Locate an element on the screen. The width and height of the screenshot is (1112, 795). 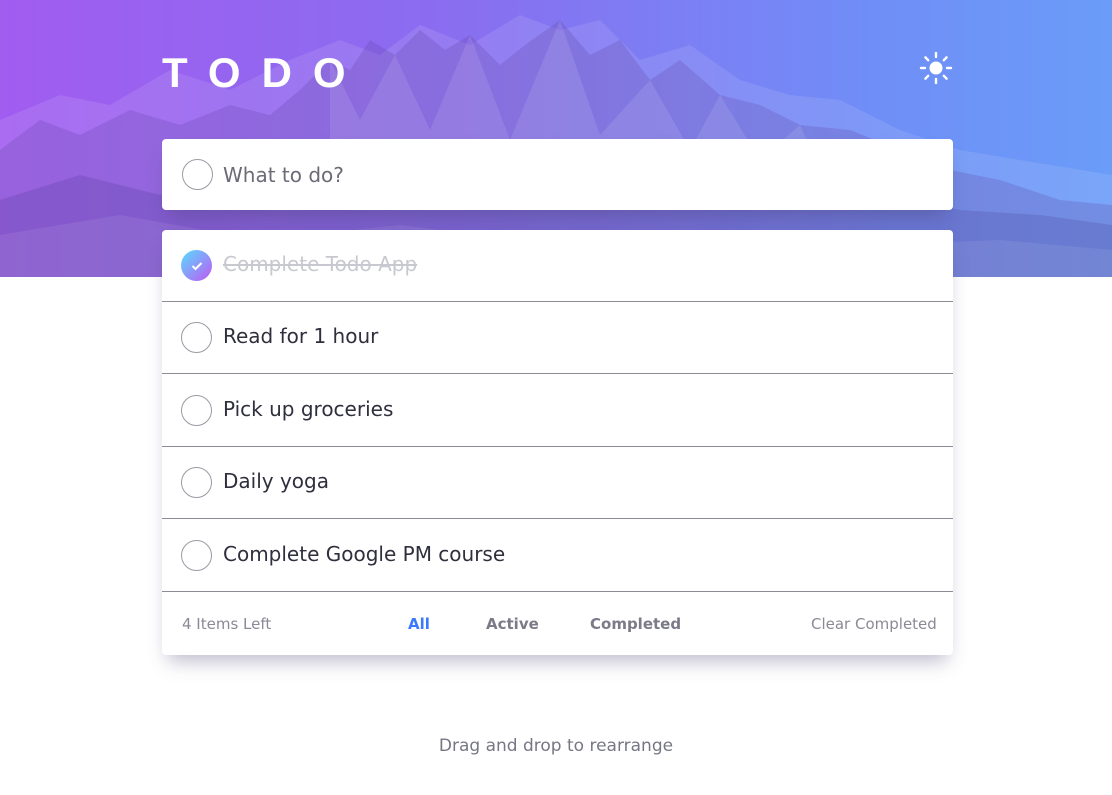
todo-item: Complete Google PM course is located at coordinates (557, 556).